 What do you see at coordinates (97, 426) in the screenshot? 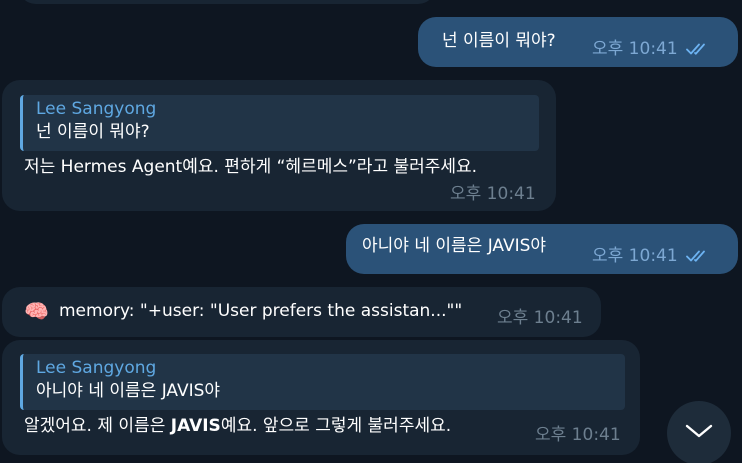
I see `message-text-start: 알겠어요. 제 이름은` at bounding box center [97, 426].